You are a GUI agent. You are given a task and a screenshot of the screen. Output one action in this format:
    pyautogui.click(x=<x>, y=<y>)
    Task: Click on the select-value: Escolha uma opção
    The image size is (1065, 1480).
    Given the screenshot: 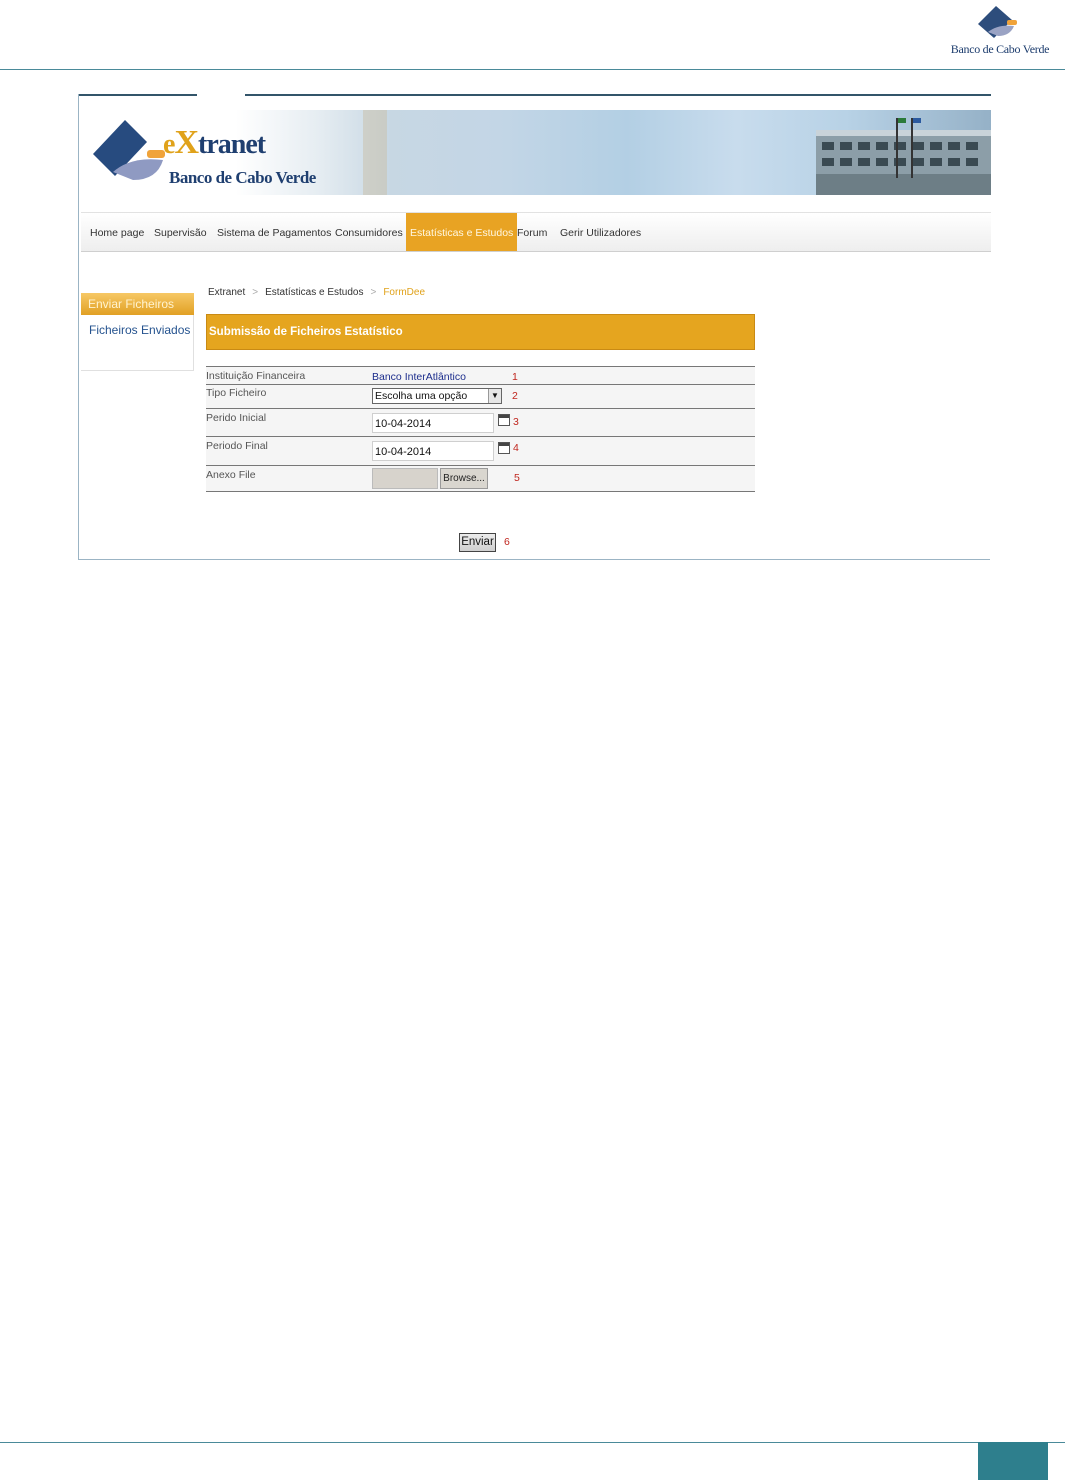 What is the action you would take?
    pyautogui.click(x=421, y=396)
    